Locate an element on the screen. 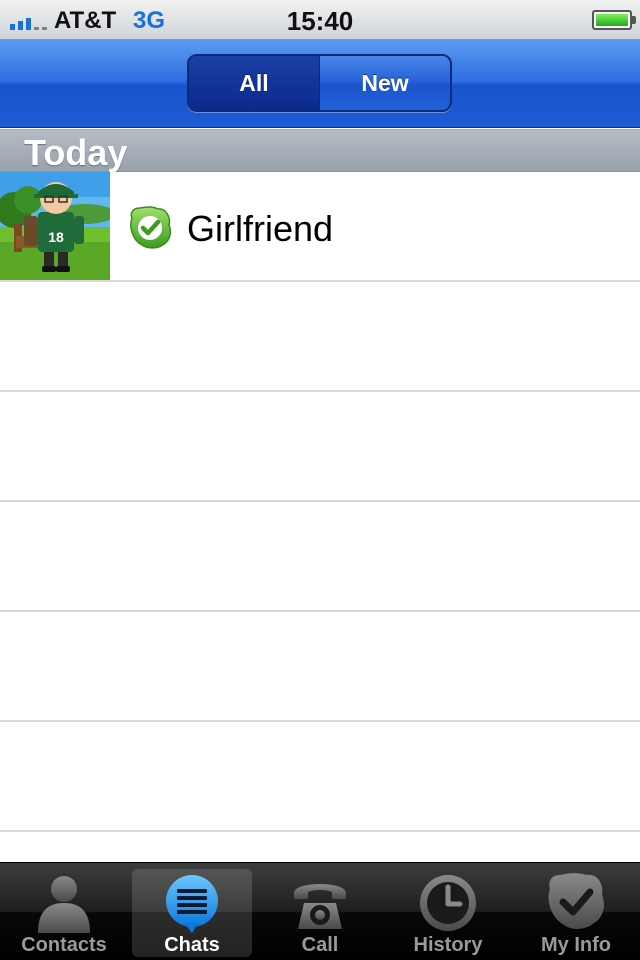 The width and height of the screenshot is (640, 960). tab-label: Contacts is located at coordinates (64, 945).